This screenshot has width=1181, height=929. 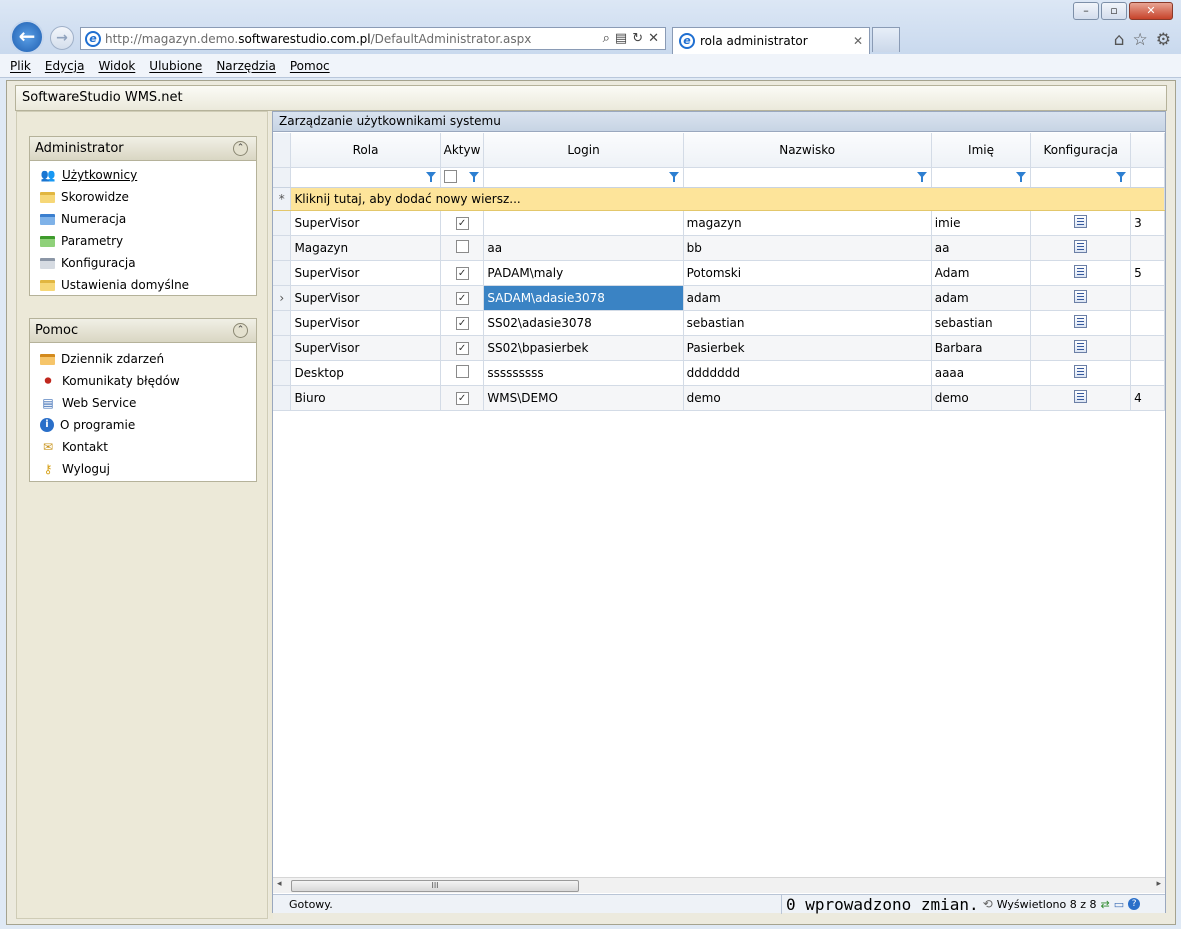 I want to click on sidebar-item-kontakt: ✉ Kontakt, so click(x=143, y=447).